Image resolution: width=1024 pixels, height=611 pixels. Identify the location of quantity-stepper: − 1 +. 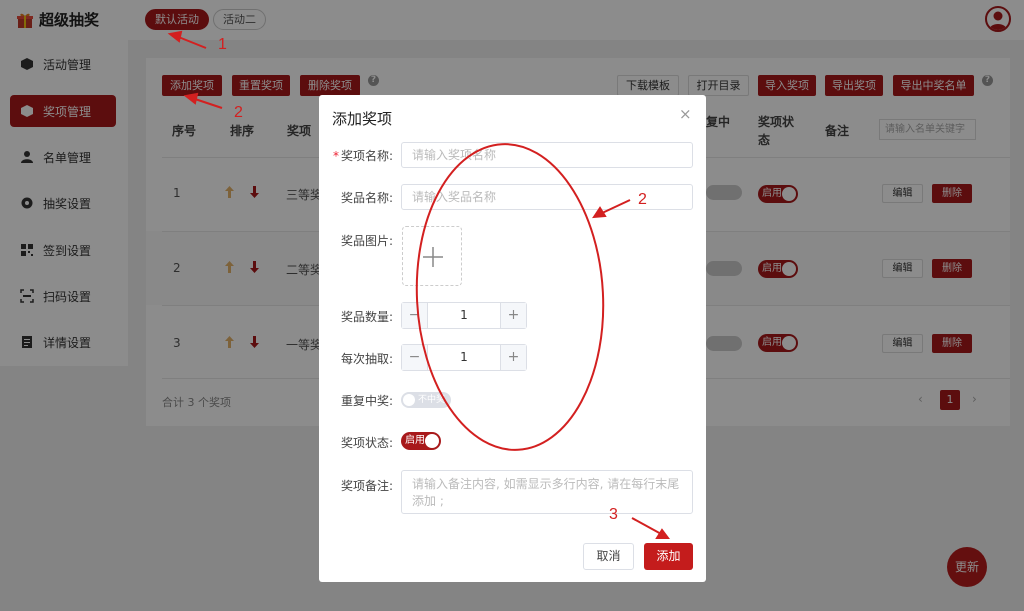
(464, 315).